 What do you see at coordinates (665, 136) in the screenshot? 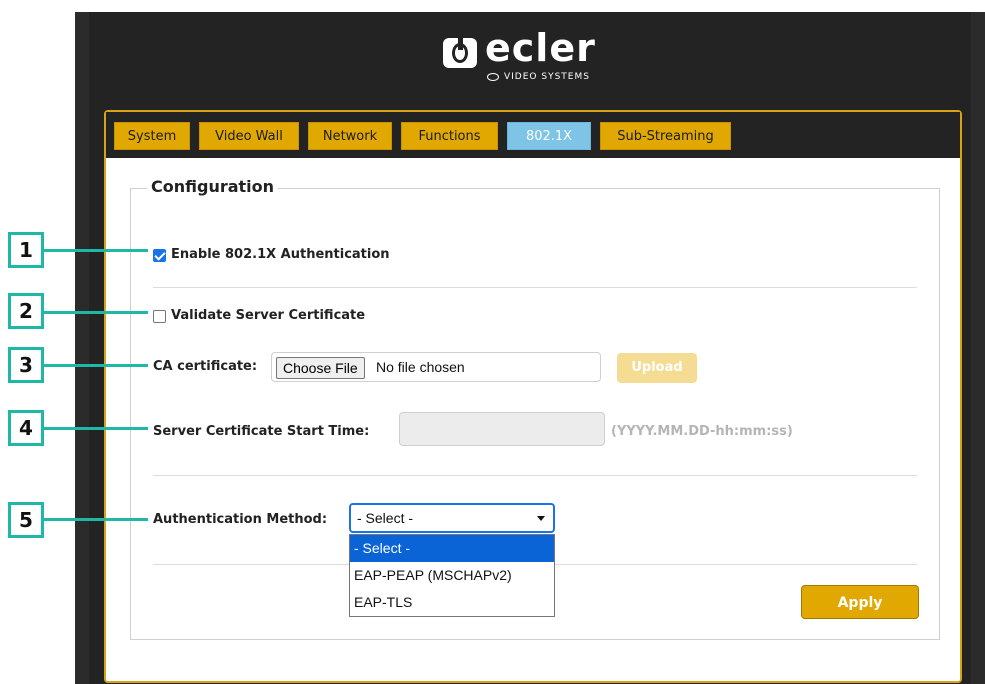
I see `tab-sub-streaming: Sub-Streaming` at bounding box center [665, 136].